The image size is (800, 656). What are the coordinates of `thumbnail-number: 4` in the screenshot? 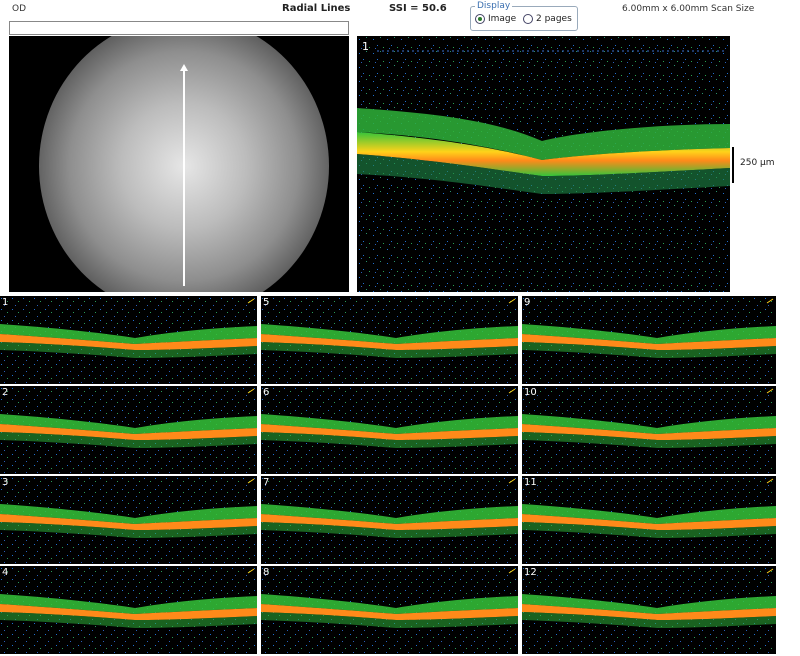 It's located at (5, 572).